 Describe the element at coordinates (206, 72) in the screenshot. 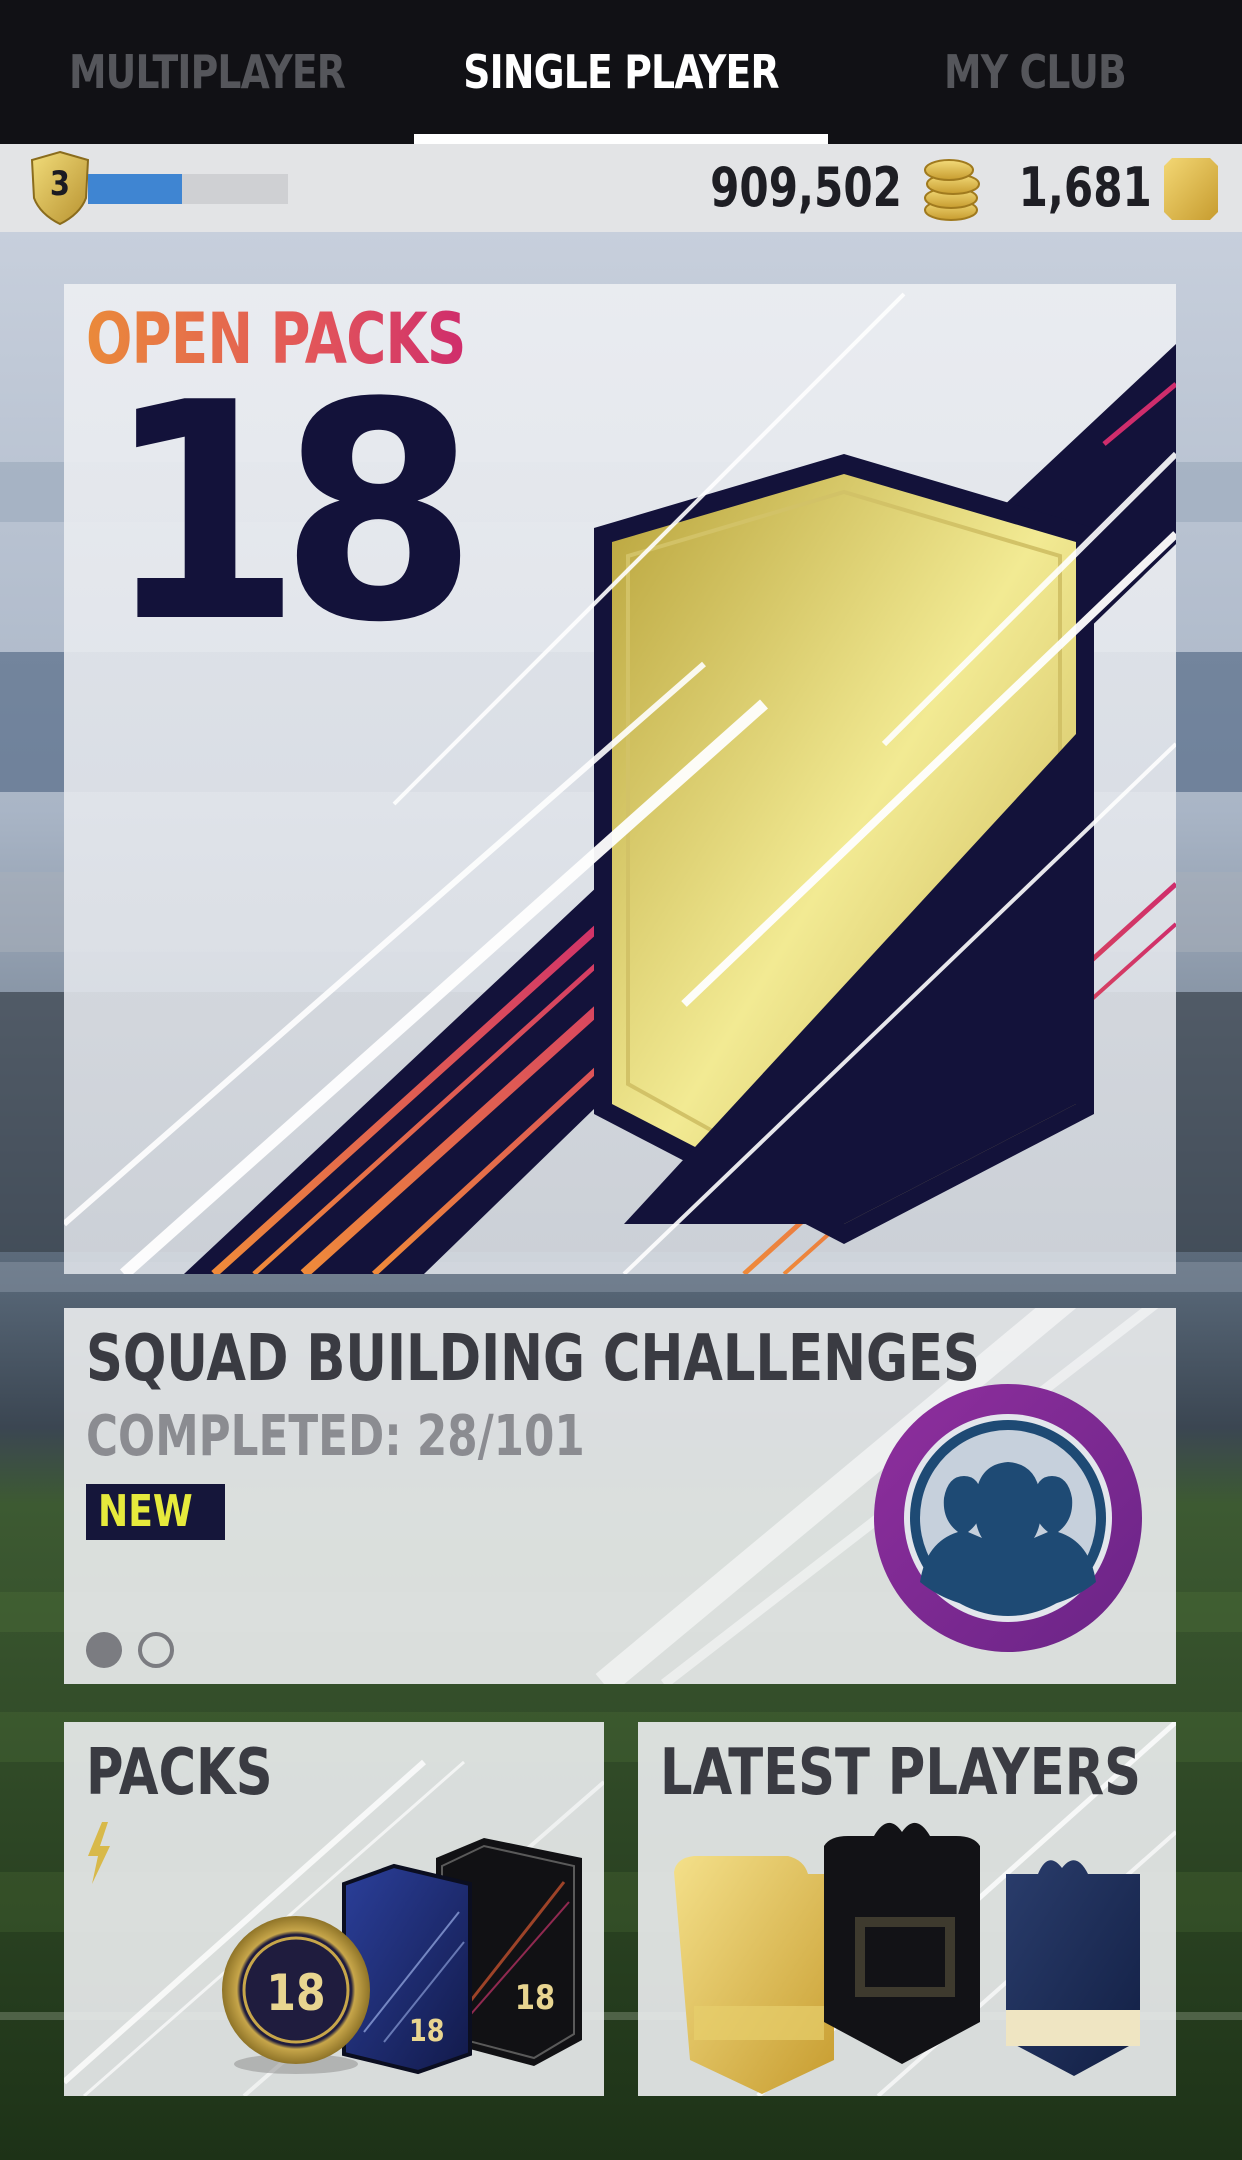

I see `tab-multiplayer: MULTIPLAYER` at that location.